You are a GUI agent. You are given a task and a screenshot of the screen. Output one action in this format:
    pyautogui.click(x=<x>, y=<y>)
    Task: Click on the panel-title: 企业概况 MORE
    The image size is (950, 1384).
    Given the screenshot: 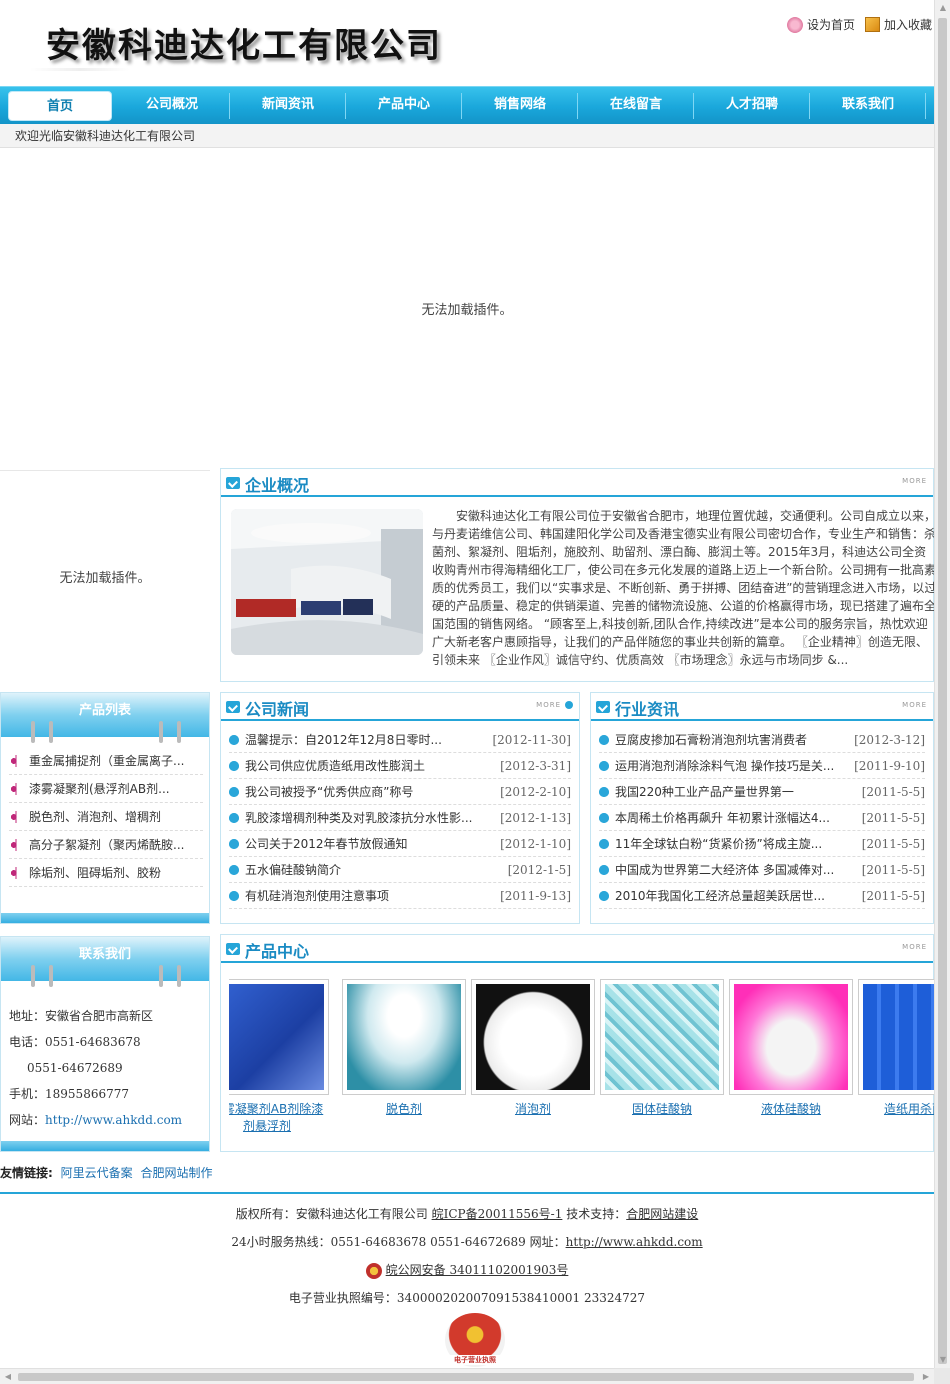 What is the action you would take?
    pyautogui.click(x=577, y=483)
    